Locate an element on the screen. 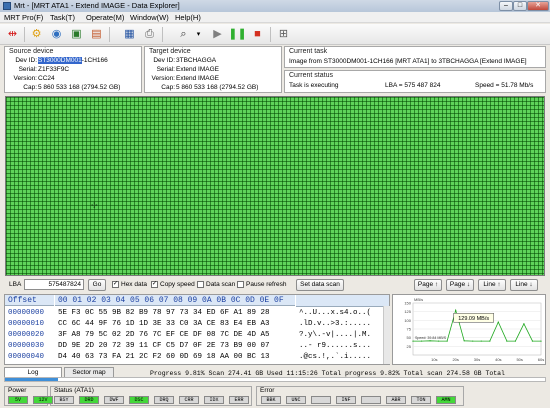 The image size is (550, 408). target-title: Target device is located at coordinates (170, 51).